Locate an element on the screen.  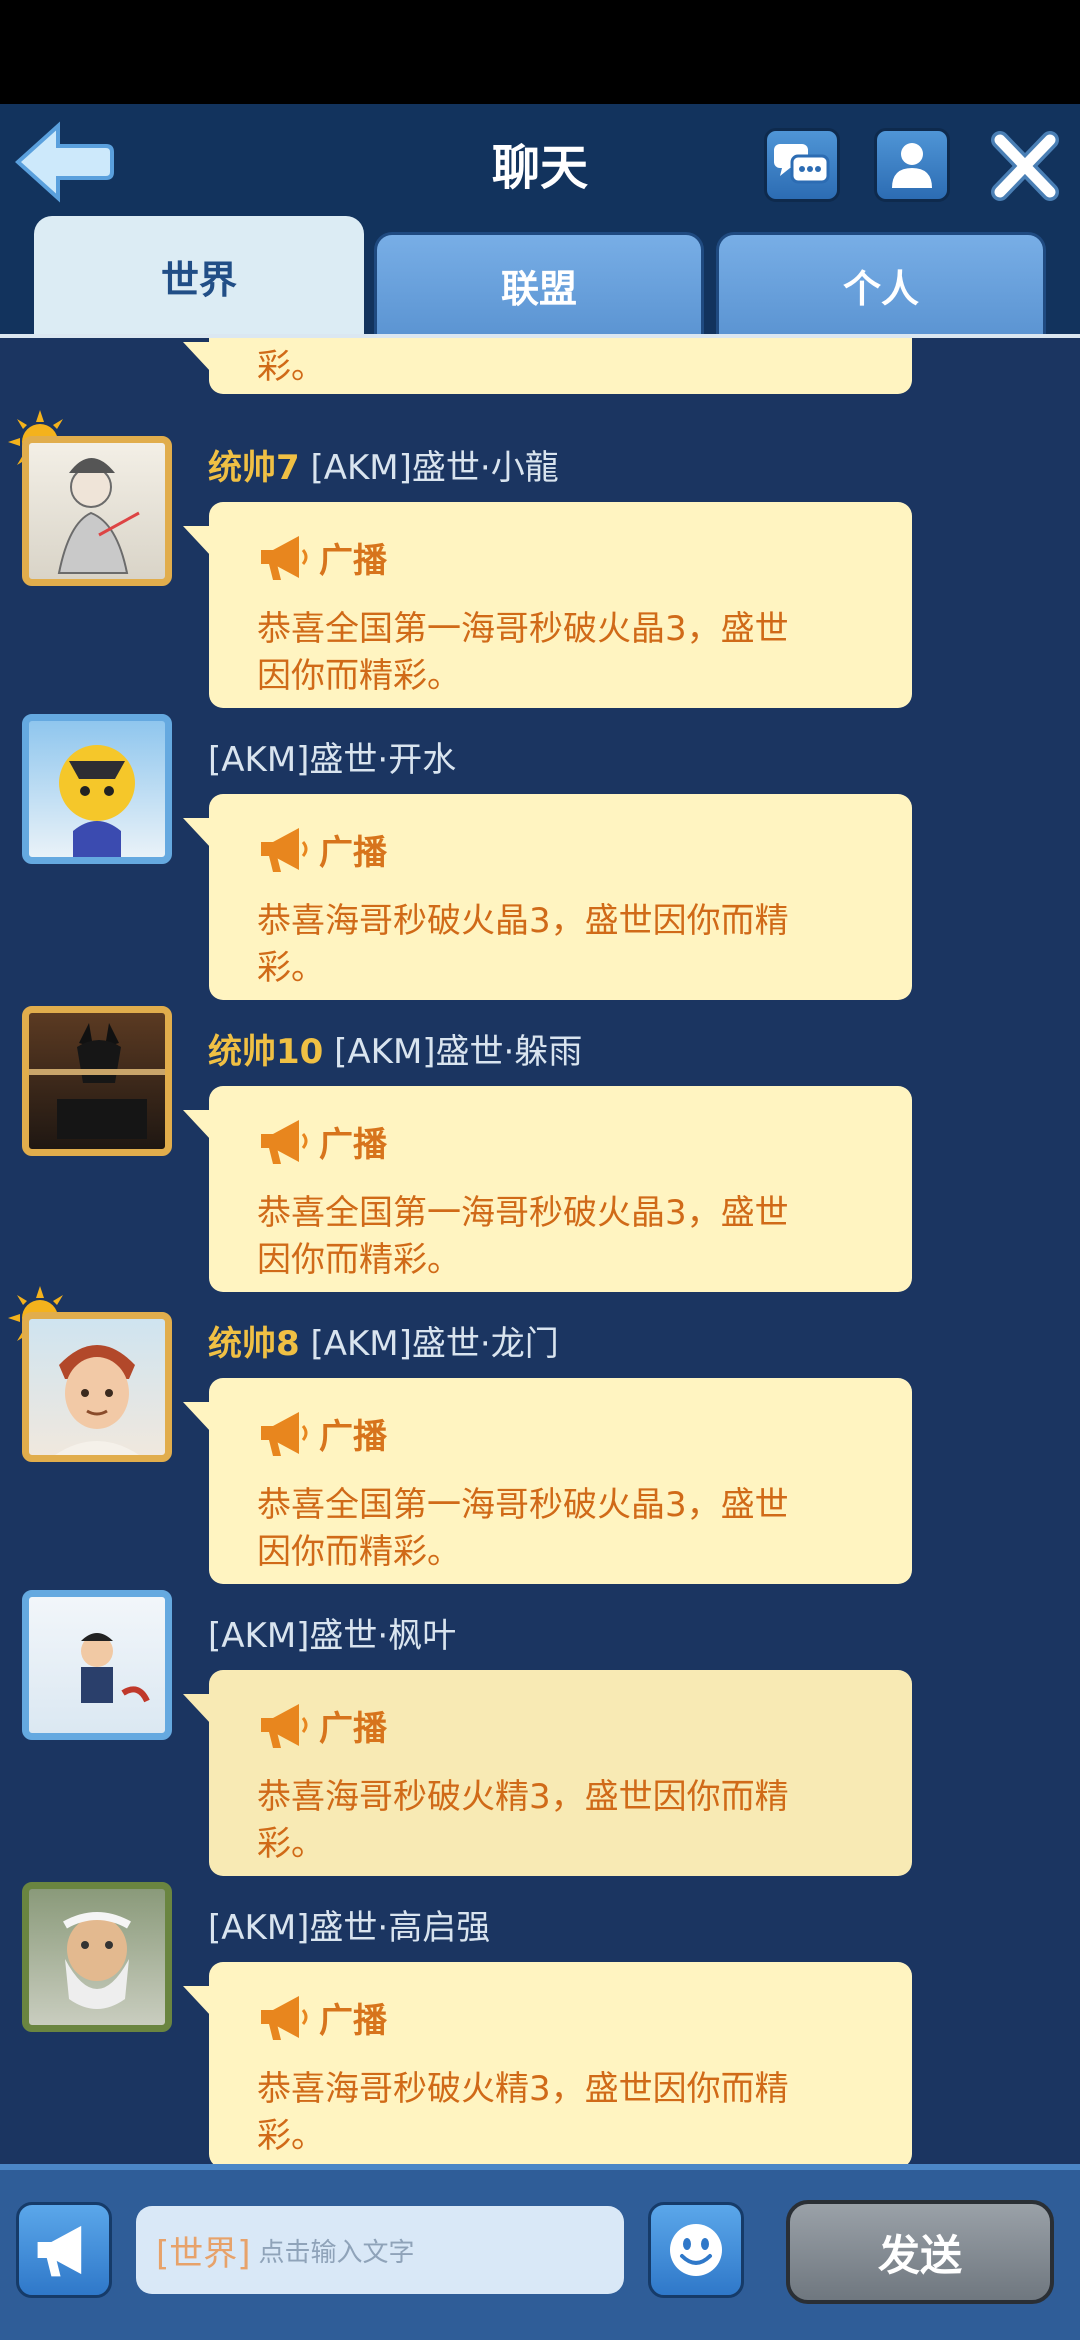
sender-name: [AKM]盛世·枫叶 is located at coordinates (332, 1636).